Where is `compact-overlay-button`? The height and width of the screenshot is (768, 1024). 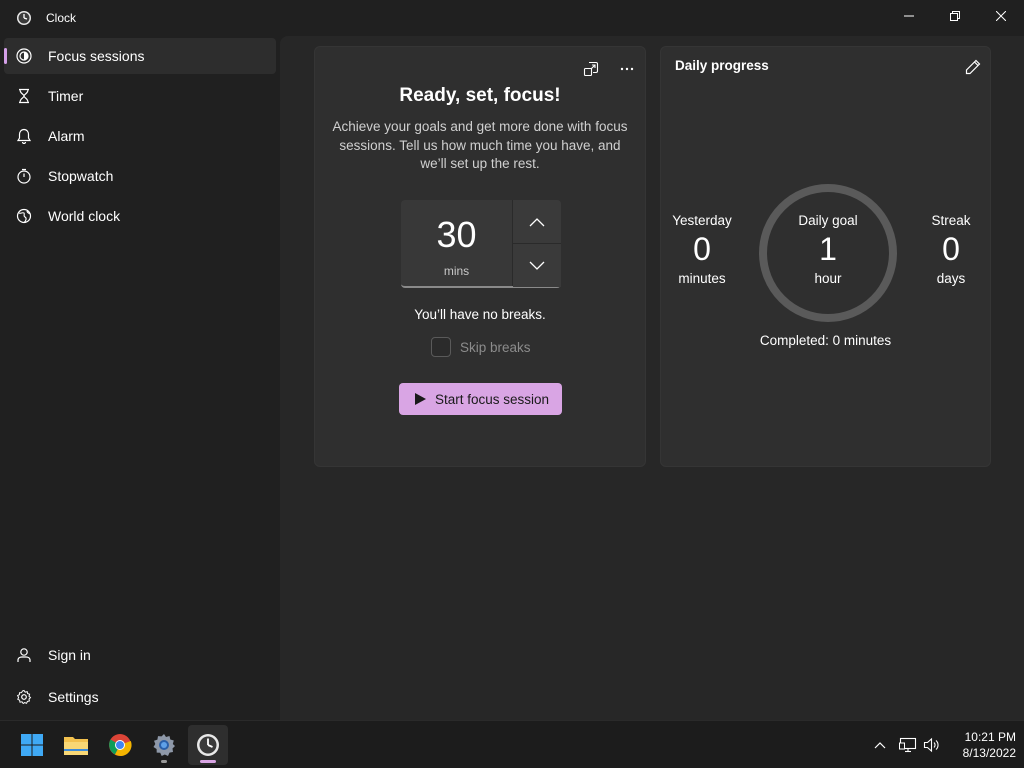 compact-overlay-button is located at coordinates (591, 69).